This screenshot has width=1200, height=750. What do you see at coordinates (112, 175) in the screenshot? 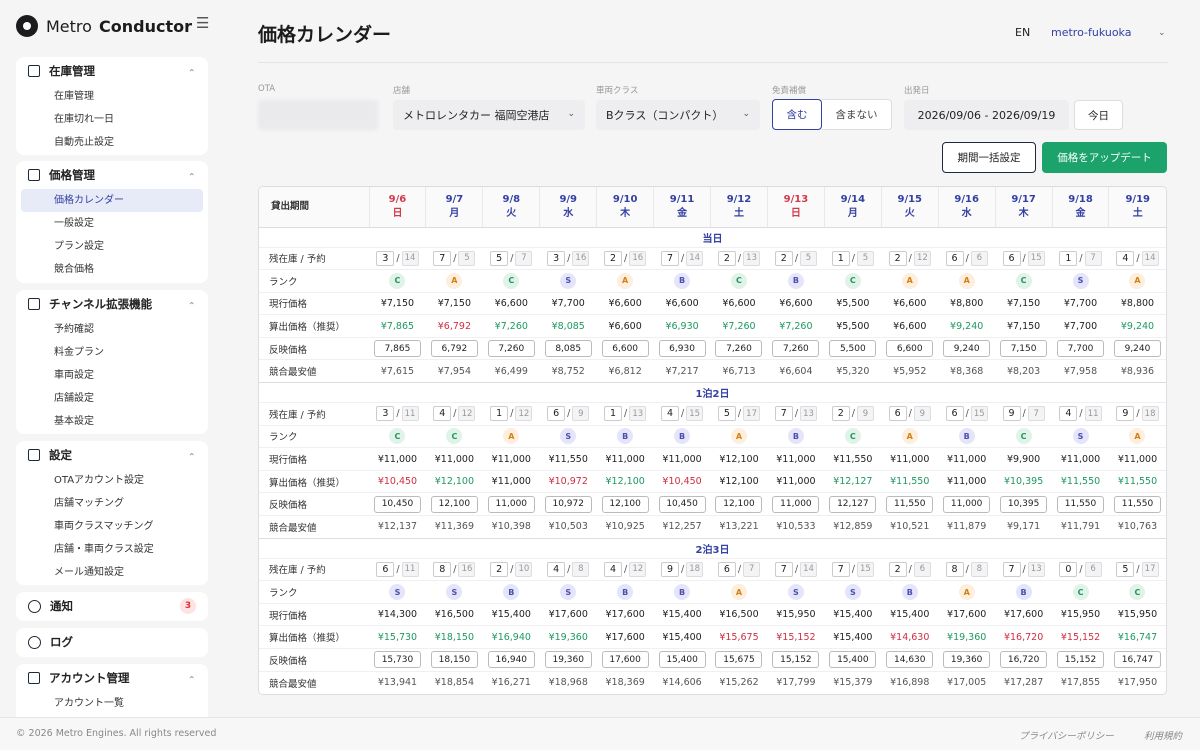
I see `nav-group-header: 価格管理 ⌄` at bounding box center [112, 175].